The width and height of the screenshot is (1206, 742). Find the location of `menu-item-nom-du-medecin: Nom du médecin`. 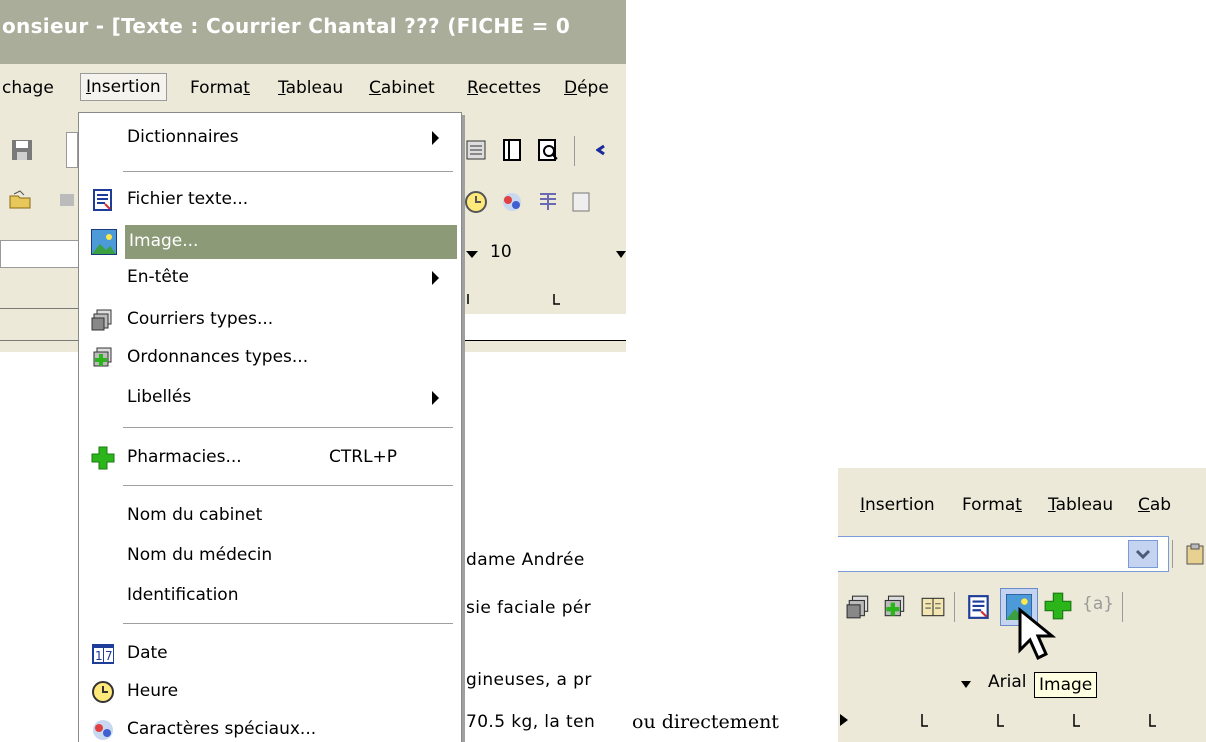

menu-item-nom-du-medecin: Nom du médecin is located at coordinates (269, 556).